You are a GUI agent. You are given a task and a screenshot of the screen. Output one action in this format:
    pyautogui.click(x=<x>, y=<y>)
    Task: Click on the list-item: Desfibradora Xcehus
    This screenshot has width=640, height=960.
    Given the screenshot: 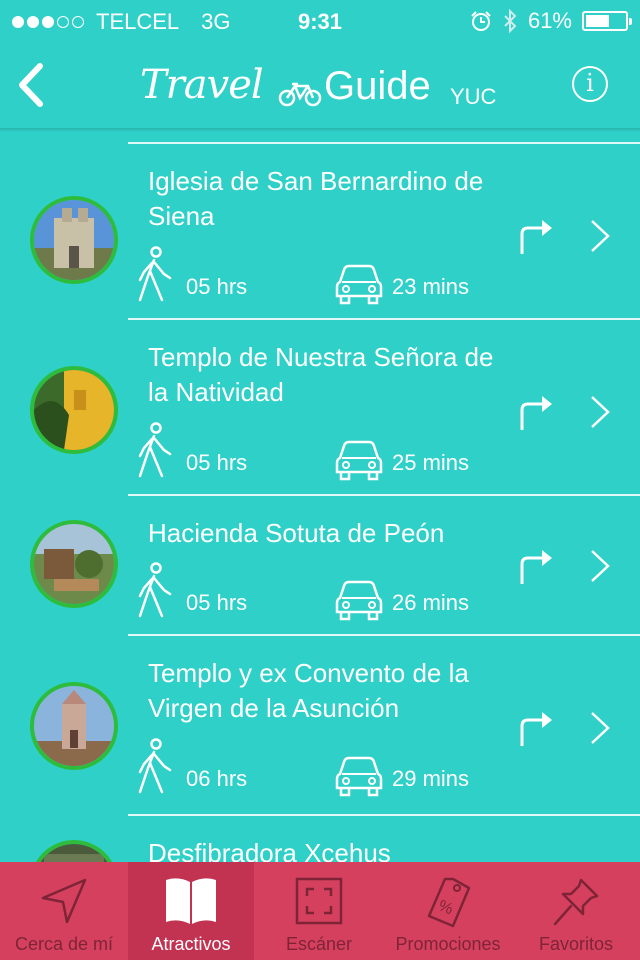 What is the action you would take?
    pyautogui.click(x=320, y=838)
    